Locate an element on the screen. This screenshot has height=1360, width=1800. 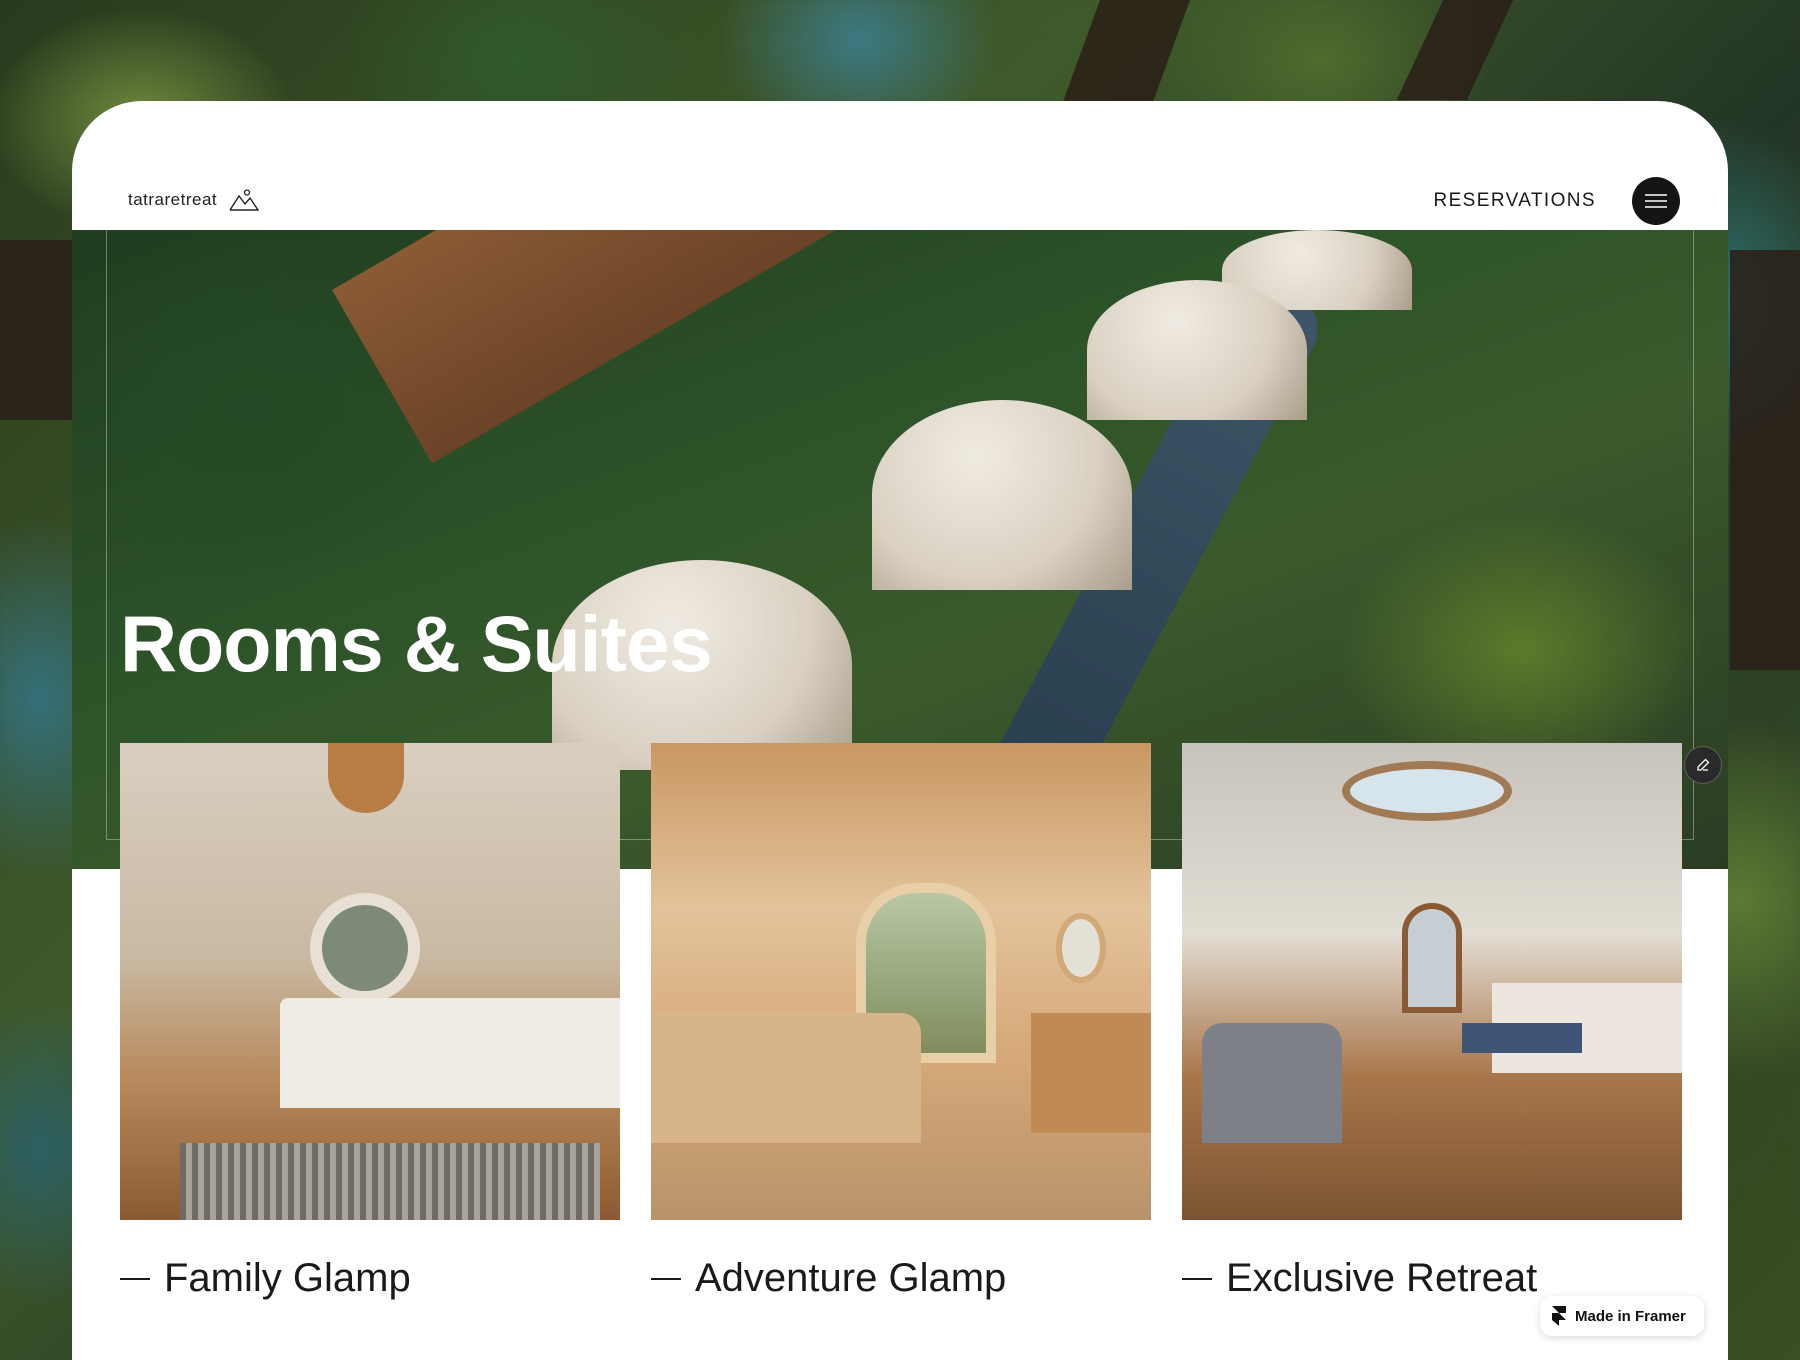
room-card-exclusive-retreat: Exclusive Retreat is located at coordinates (1432, 1022).